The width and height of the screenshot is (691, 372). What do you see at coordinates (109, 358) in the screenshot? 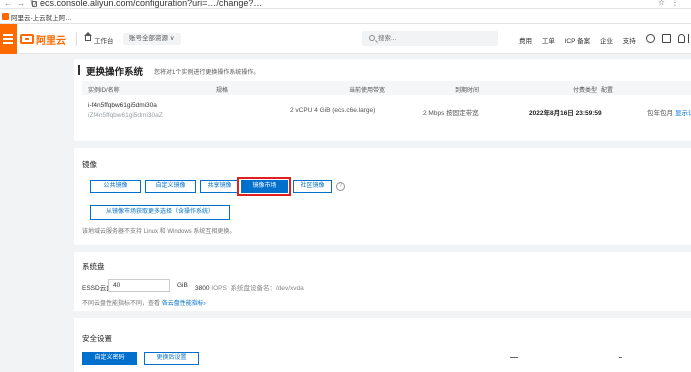
I see `custom-password-button: 自定义密码` at bounding box center [109, 358].